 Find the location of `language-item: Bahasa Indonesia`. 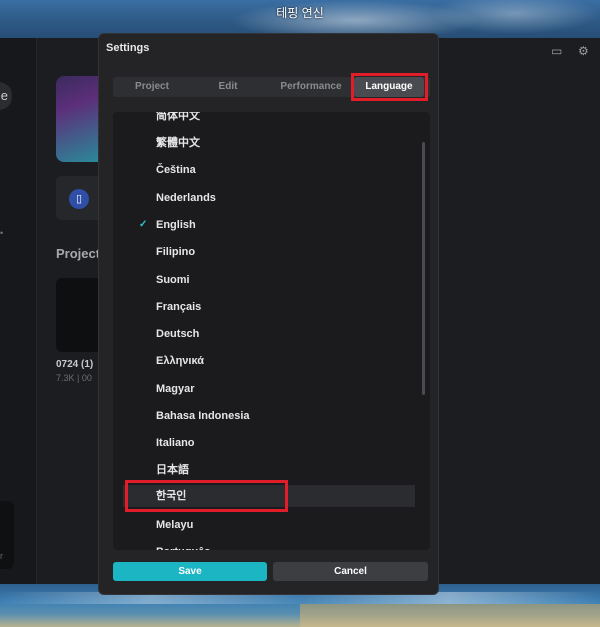

language-item: Bahasa Indonesia is located at coordinates (271, 416).